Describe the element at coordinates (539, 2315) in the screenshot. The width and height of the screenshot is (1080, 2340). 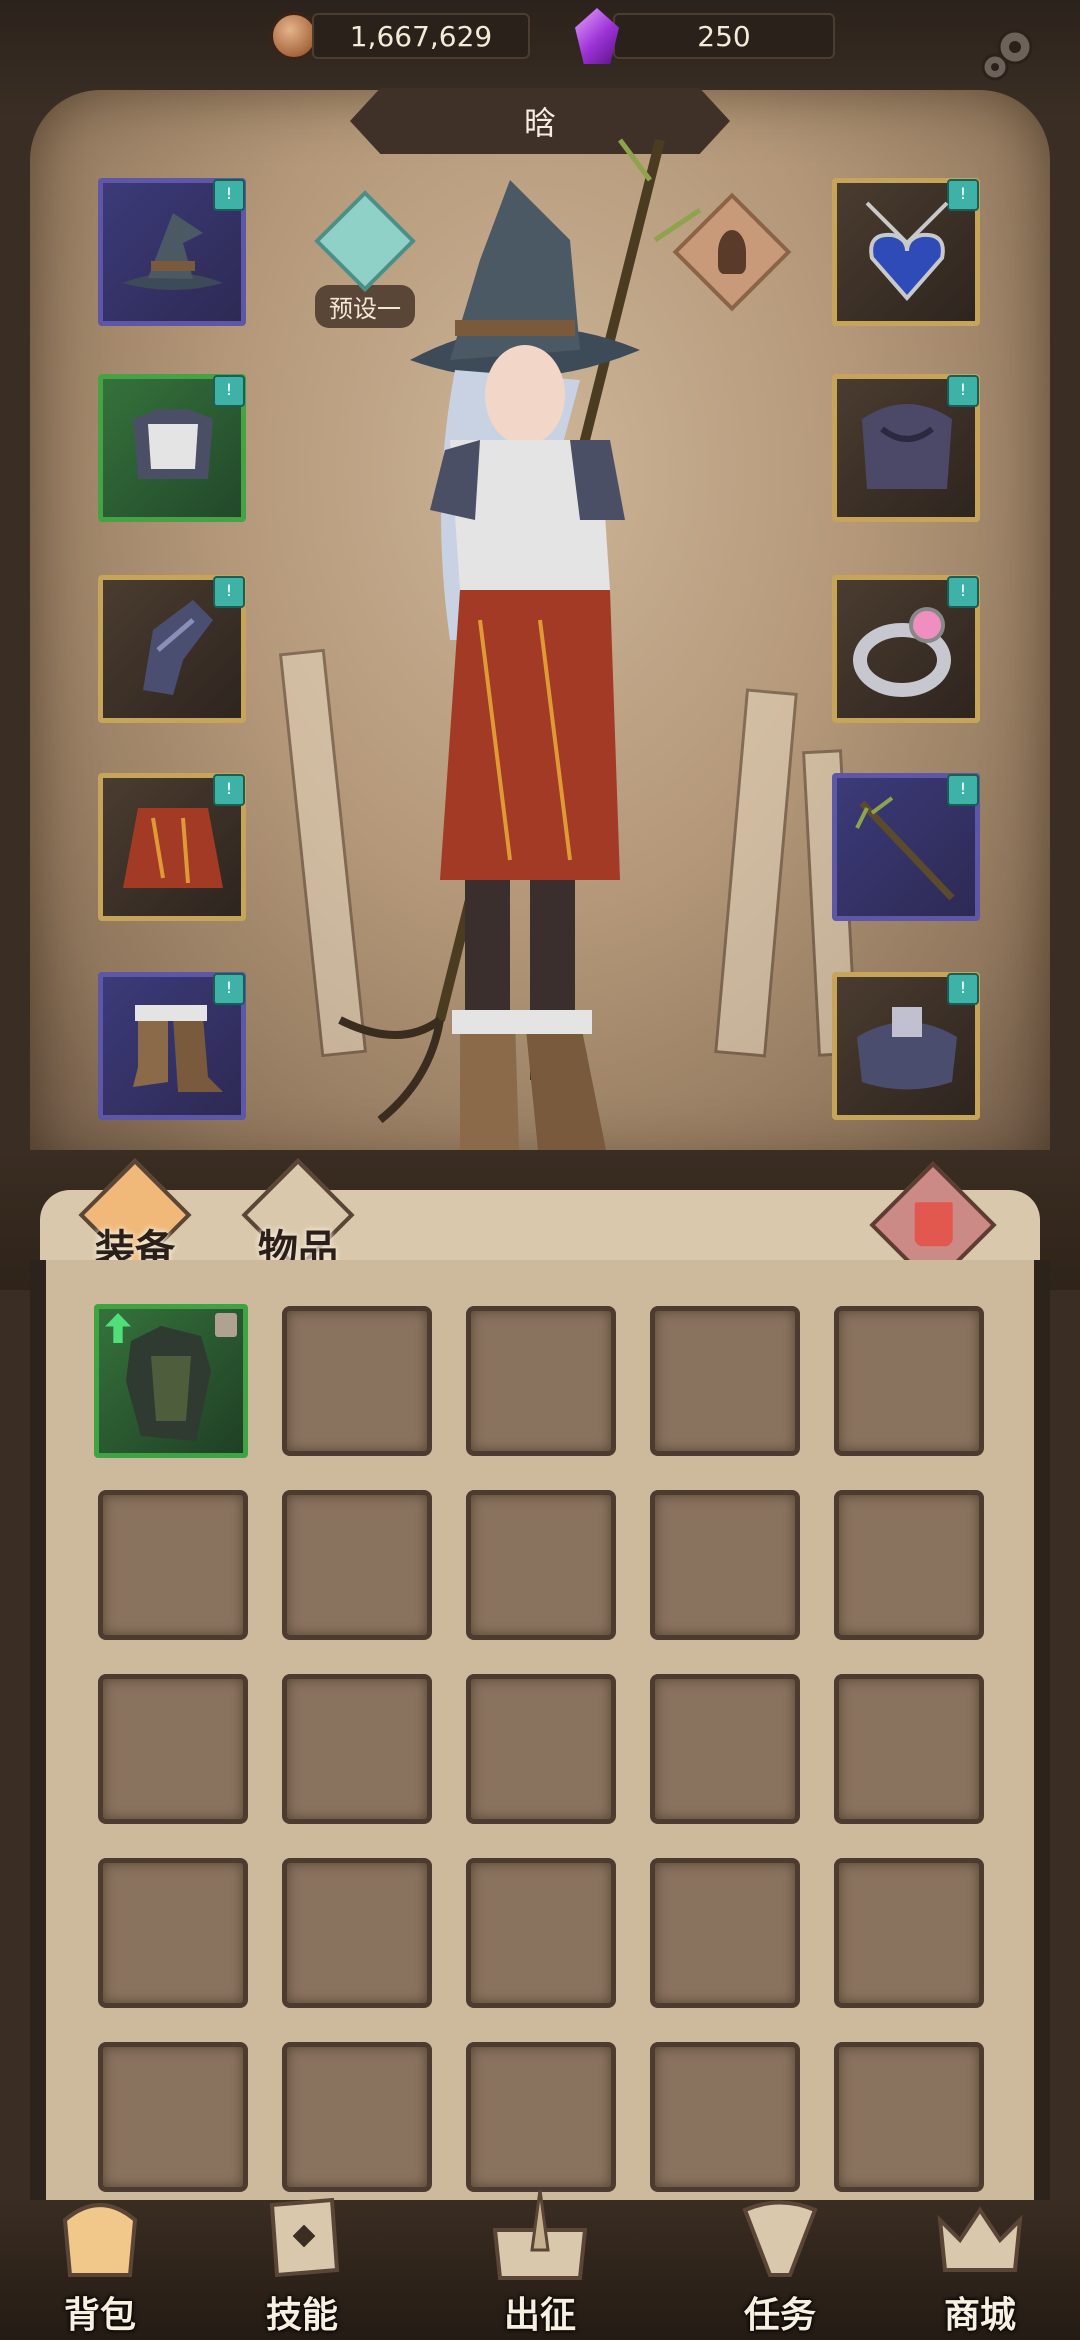
I see `nav-expedition-label: 出征` at that location.